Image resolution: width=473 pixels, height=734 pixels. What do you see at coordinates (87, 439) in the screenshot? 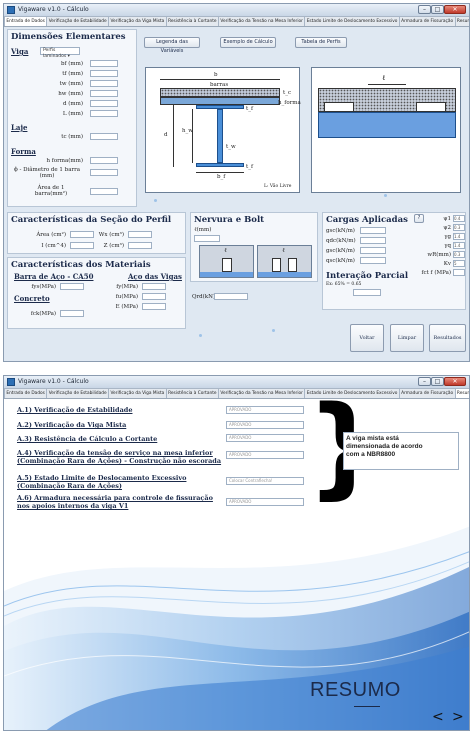
I see `result-title-a3: A.3) Resistência de Cálculo a Cortante` at bounding box center [87, 439].